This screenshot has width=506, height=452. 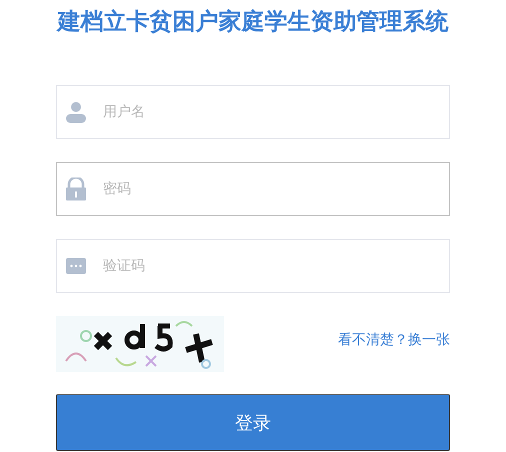 I want to click on input-field: 用户名, so click(x=253, y=112).